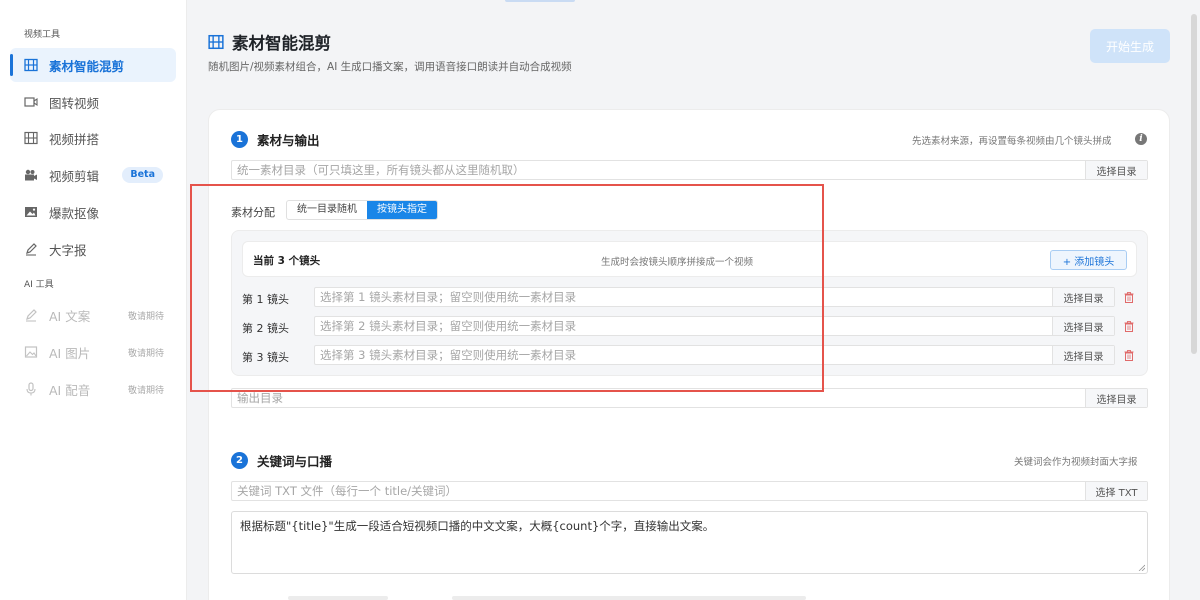  Describe the element at coordinates (683, 355) in the screenshot. I see `shot-3-dir-input: 选择第 3 镜头素材目录；留空则使用统一素材目录` at that location.